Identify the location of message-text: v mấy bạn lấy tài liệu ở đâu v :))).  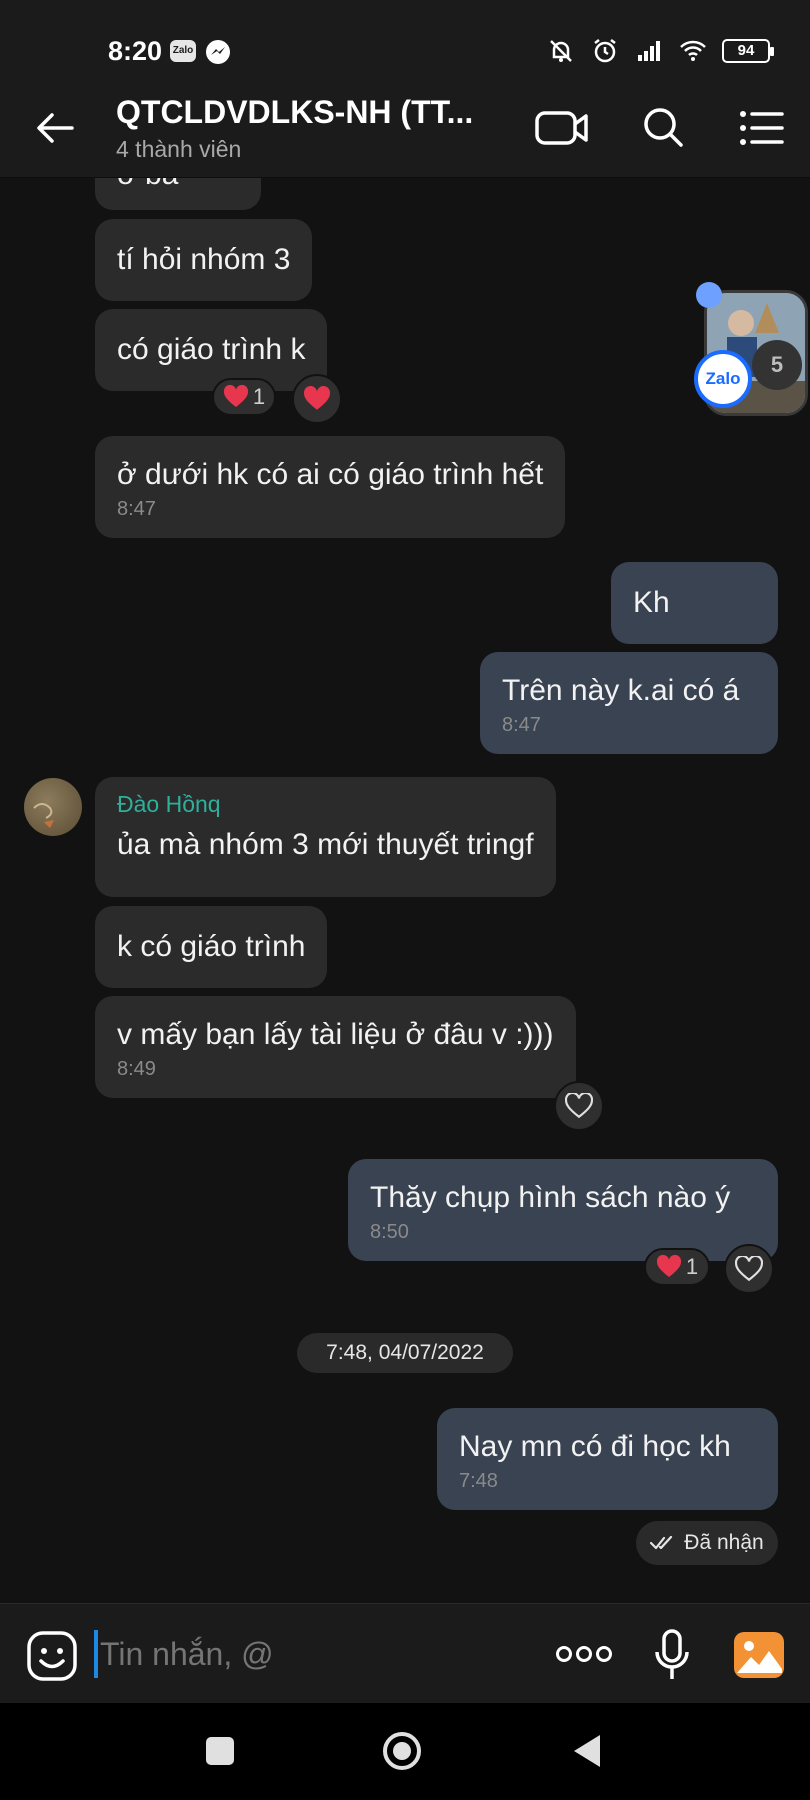
(335, 1034).